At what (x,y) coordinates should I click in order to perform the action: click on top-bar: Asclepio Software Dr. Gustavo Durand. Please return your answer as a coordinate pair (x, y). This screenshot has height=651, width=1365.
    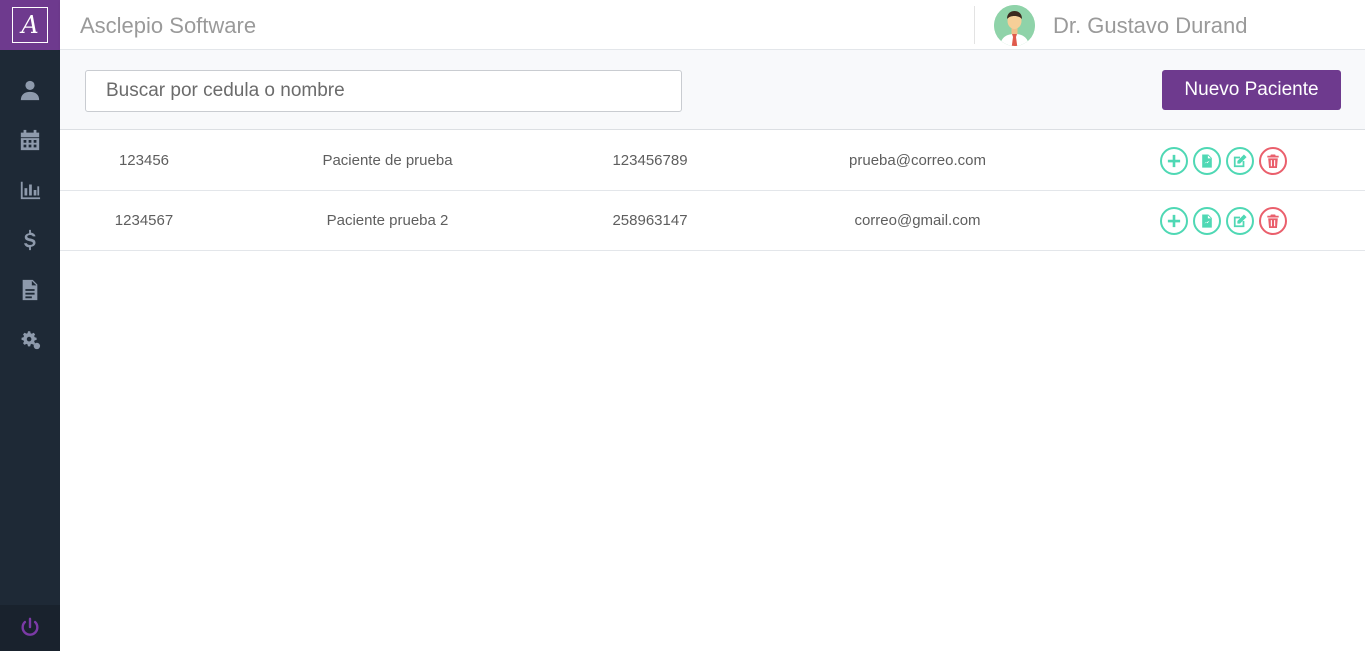
    Looking at the image, I should click on (712, 25).